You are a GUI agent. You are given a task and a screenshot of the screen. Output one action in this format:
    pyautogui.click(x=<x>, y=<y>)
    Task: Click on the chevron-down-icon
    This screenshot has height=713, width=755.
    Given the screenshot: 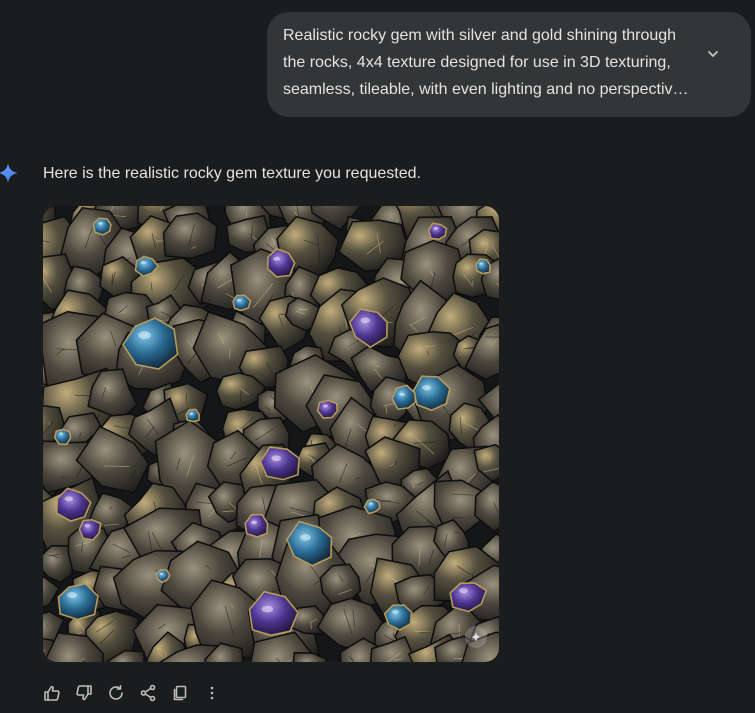 What is the action you would take?
    pyautogui.click(x=713, y=54)
    